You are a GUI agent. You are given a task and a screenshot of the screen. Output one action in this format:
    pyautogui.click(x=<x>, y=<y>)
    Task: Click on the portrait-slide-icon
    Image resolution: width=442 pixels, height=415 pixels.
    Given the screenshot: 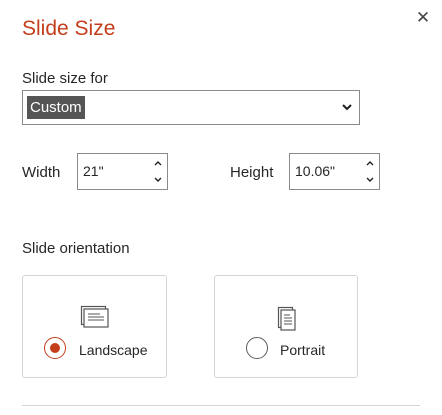 What is the action you would take?
    pyautogui.click(x=286, y=318)
    